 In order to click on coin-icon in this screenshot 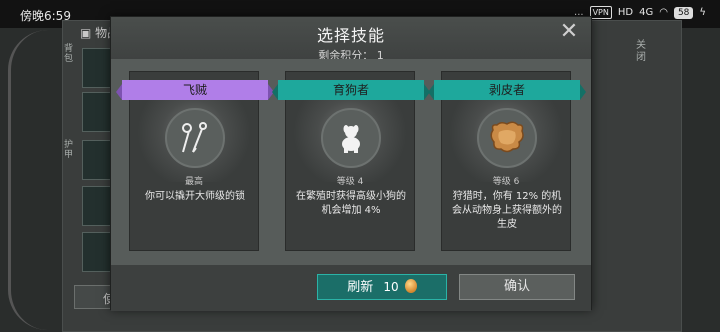, I will do `click(410, 286)`.